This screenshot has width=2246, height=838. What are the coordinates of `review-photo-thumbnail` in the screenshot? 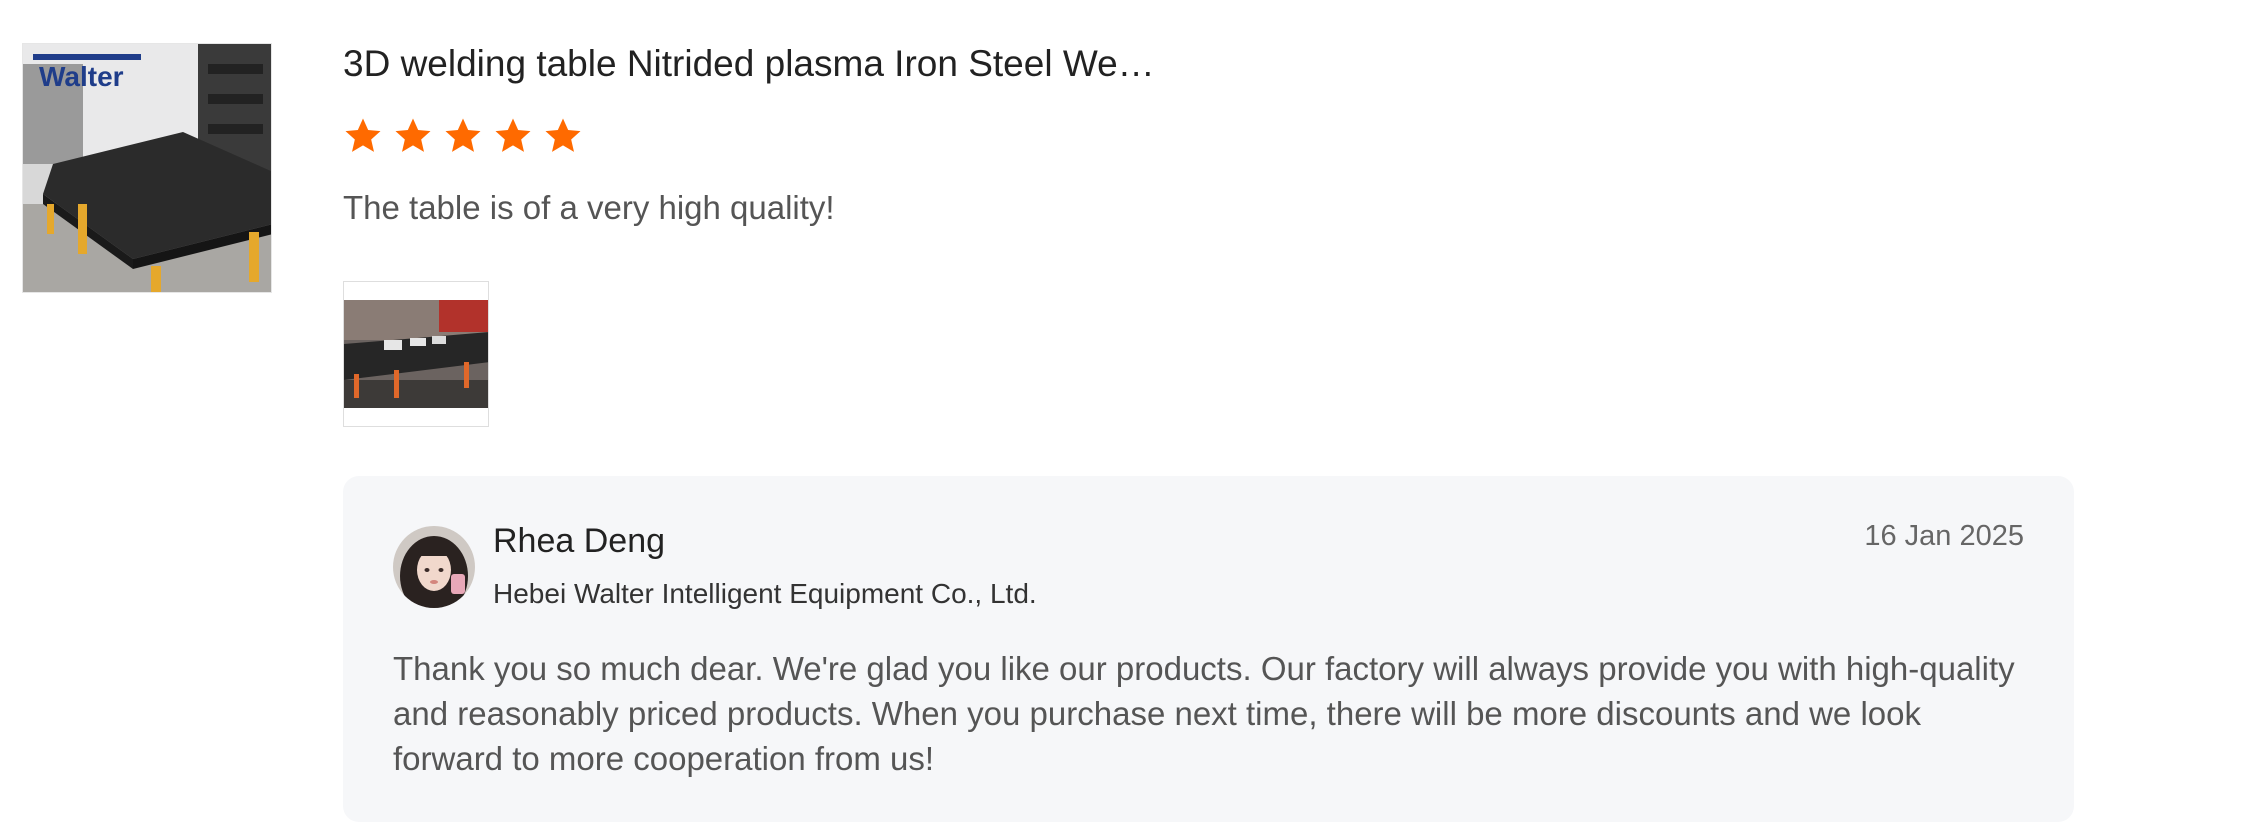 It's located at (416, 354).